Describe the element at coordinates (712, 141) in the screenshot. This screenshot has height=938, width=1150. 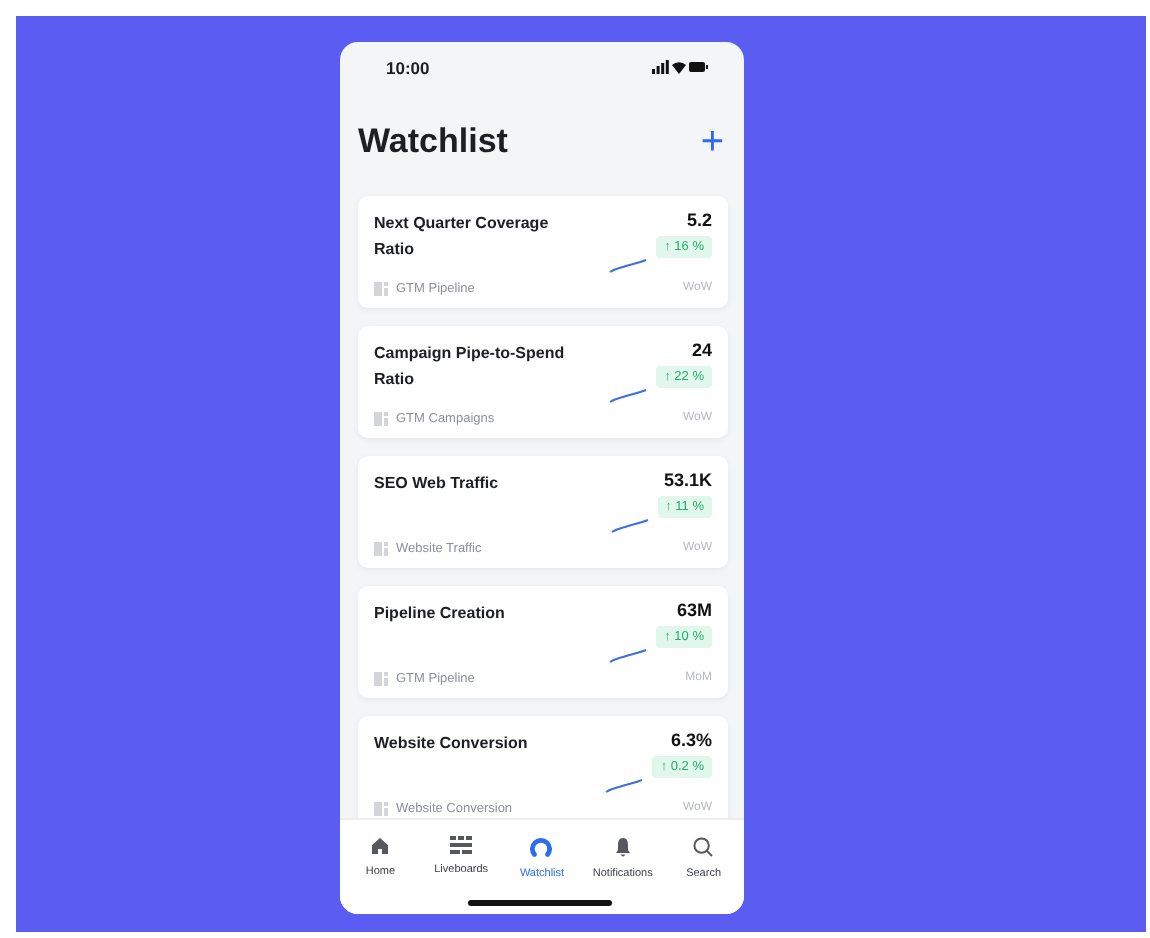
I see `add-button: +` at that location.